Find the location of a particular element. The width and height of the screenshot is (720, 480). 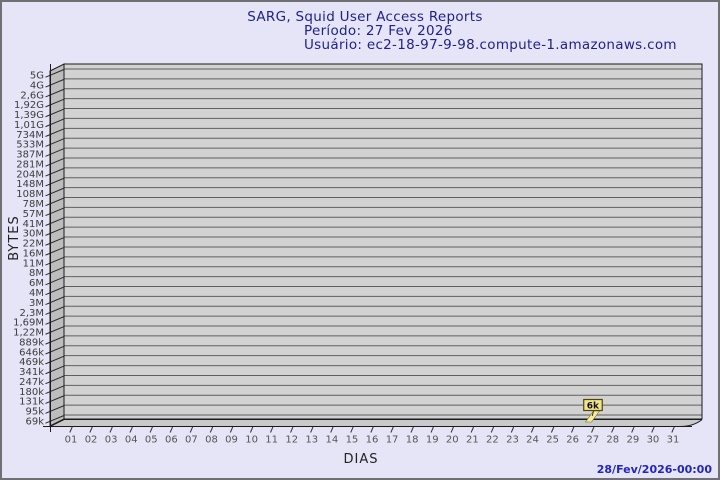

x-tick-label: 13 is located at coordinates (311, 440).